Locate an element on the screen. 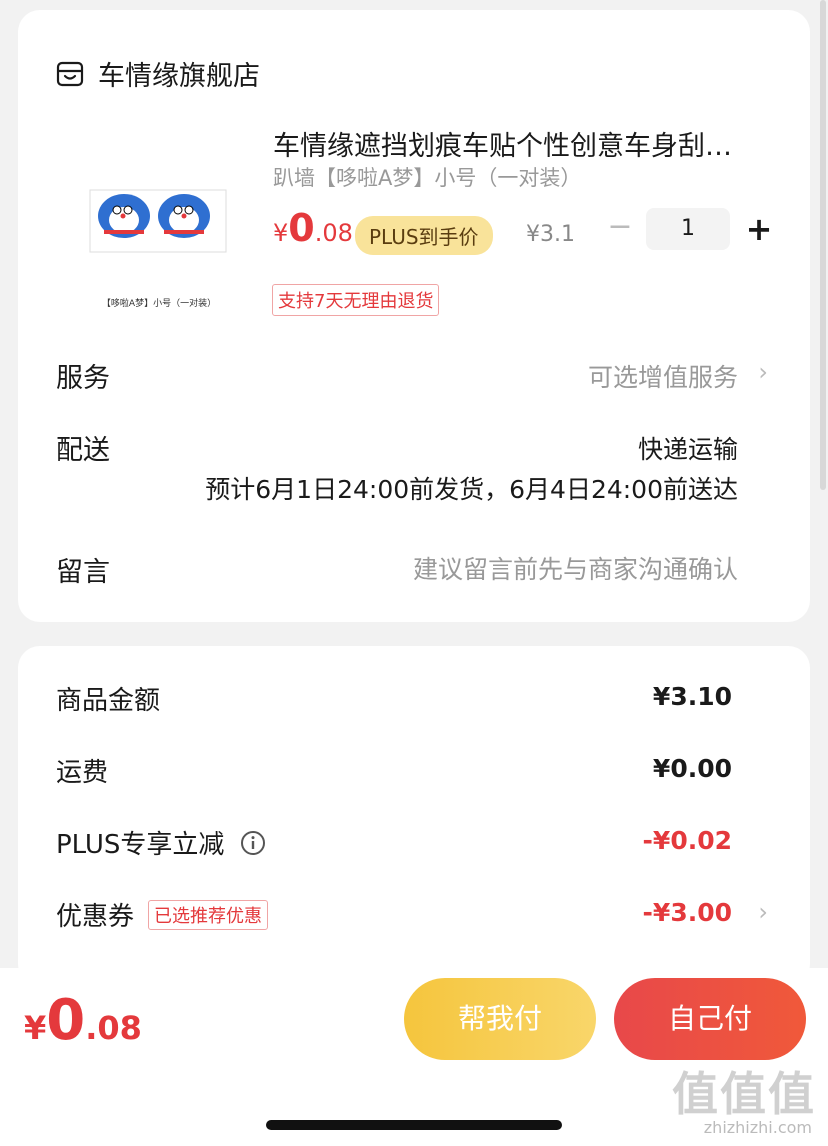 The image size is (828, 1146). coupon-value: -¥3.00 is located at coordinates (687, 912).